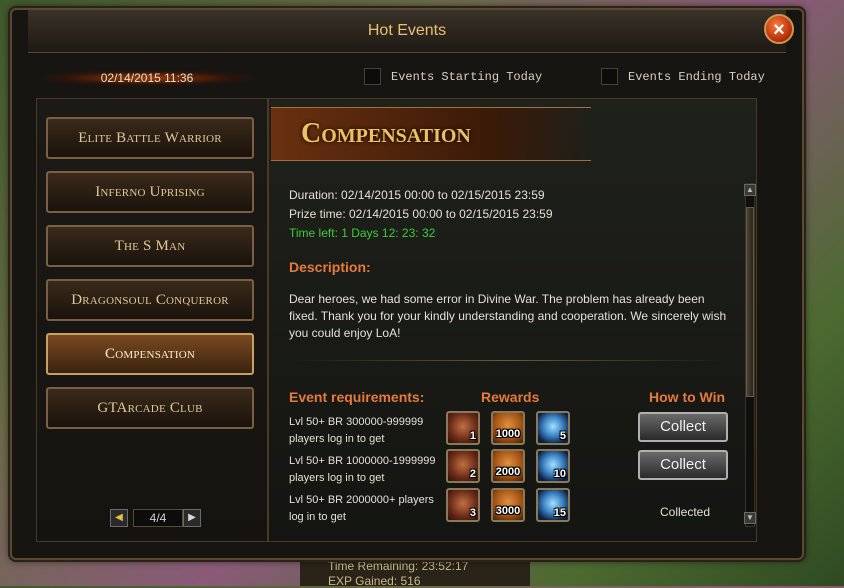  What do you see at coordinates (472, 513) in the screenshot?
I see `reward-count: 3` at bounding box center [472, 513].